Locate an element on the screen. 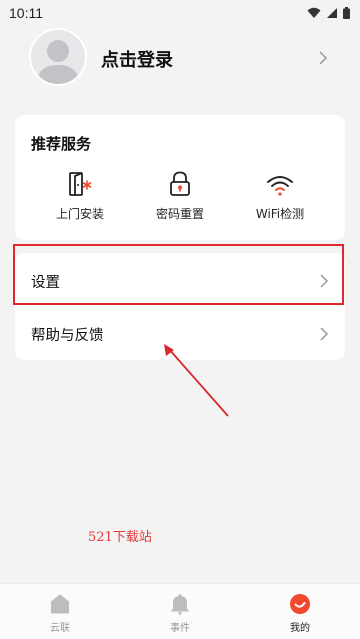 Image resolution: width=360 pixels, height=639 pixels. service-door-install: 上门安装 is located at coordinates (80, 194).